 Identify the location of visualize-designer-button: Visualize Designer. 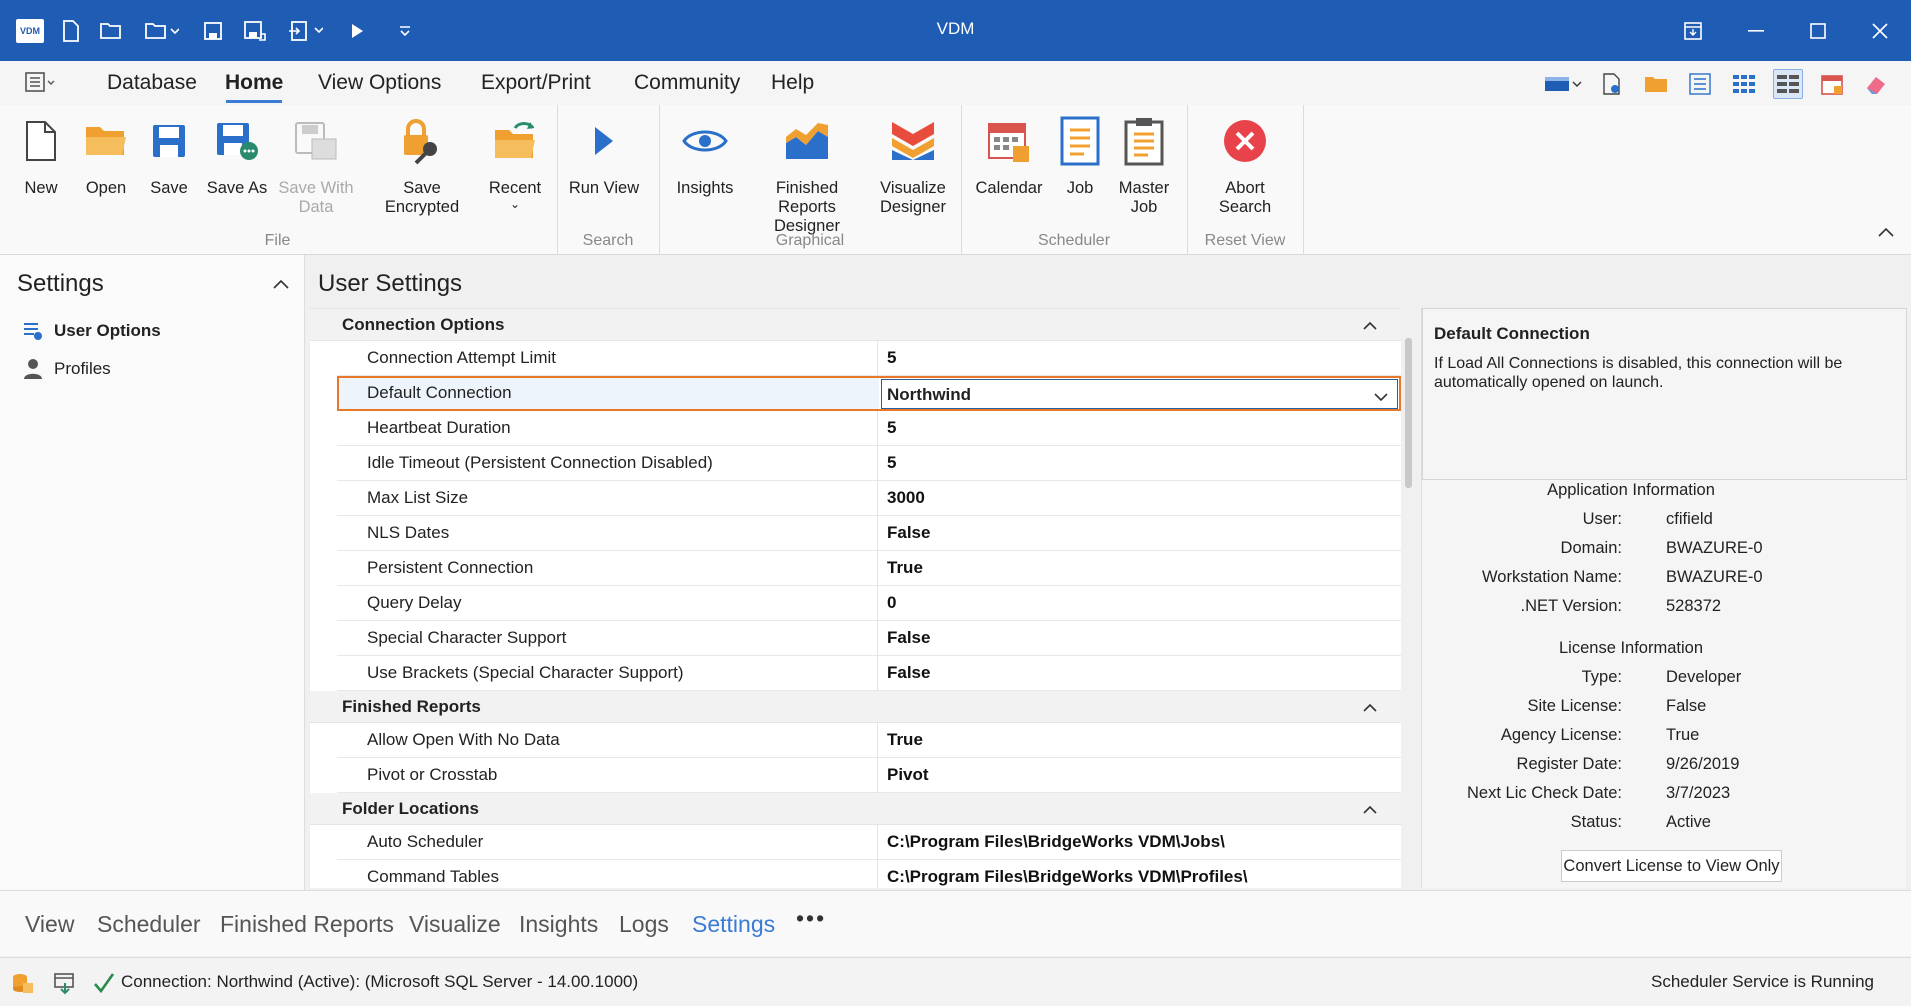
(913, 166).